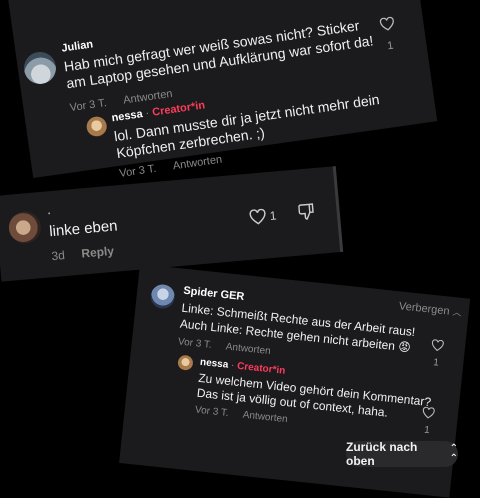 The height and width of the screenshot is (498, 480). What do you see at coordinates (83, 229) in the screenshot?
I see `comment-text: linke eben` at bounding box center [83, 229].